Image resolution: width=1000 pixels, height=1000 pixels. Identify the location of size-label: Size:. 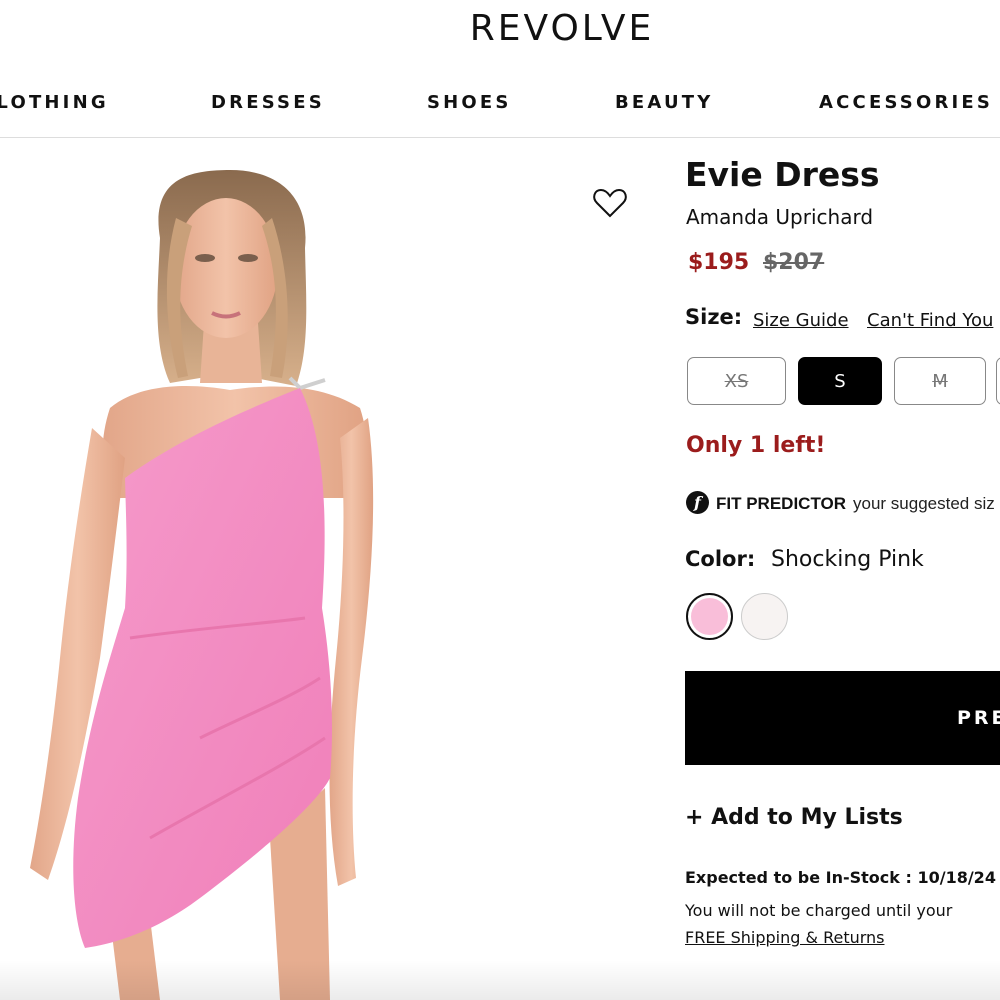
(714, 317).